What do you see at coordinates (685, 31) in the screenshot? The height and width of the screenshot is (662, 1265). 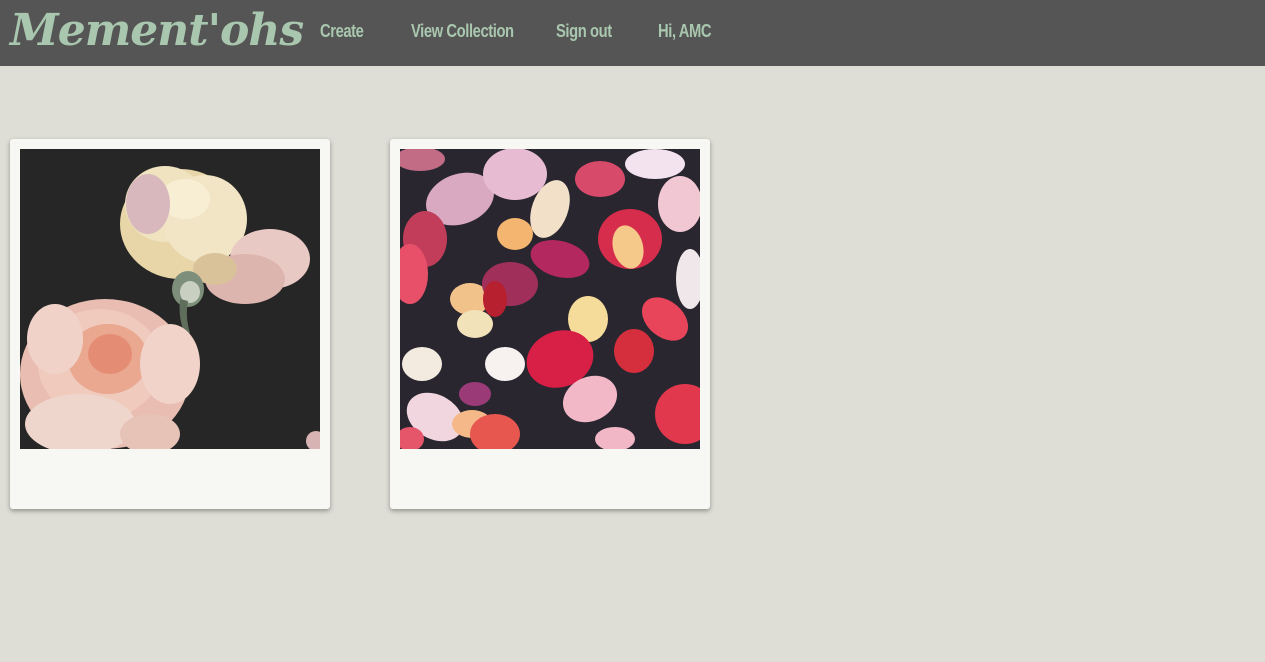 I see `nav-user-greeting: Hi, AMC` at bounding box center [685, 31].